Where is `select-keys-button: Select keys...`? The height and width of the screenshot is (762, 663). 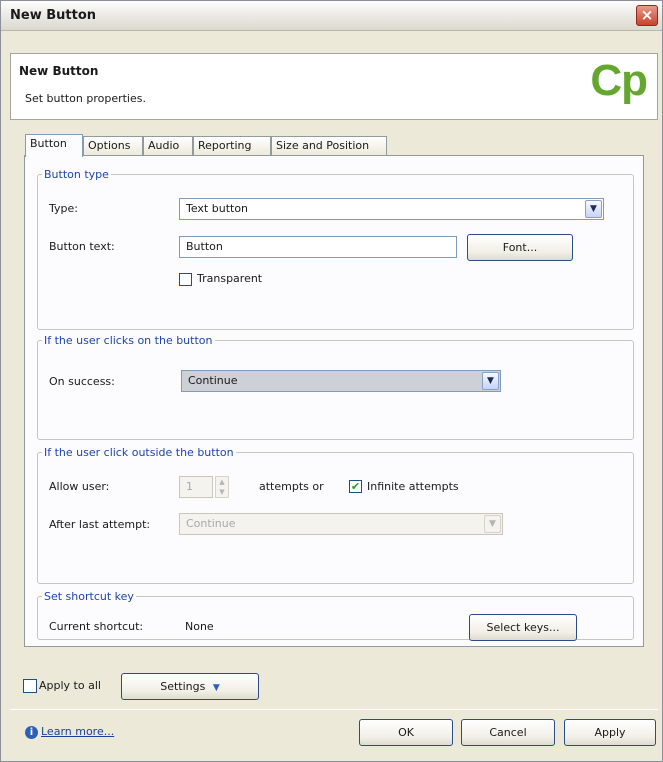 select-keys-button: Select keys... is located at coordinates (523, 627).